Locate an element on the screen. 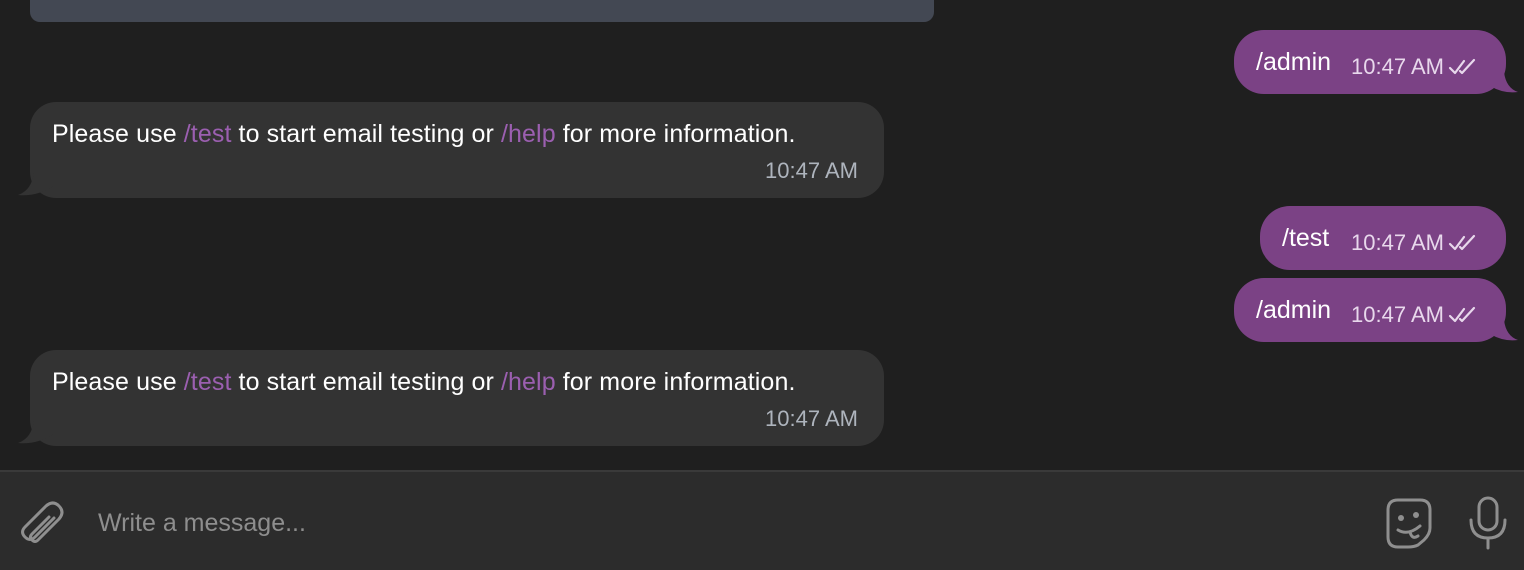 This screenshot has width=1524, height=570. paperclip-icon is located at coordinates (40, 522).